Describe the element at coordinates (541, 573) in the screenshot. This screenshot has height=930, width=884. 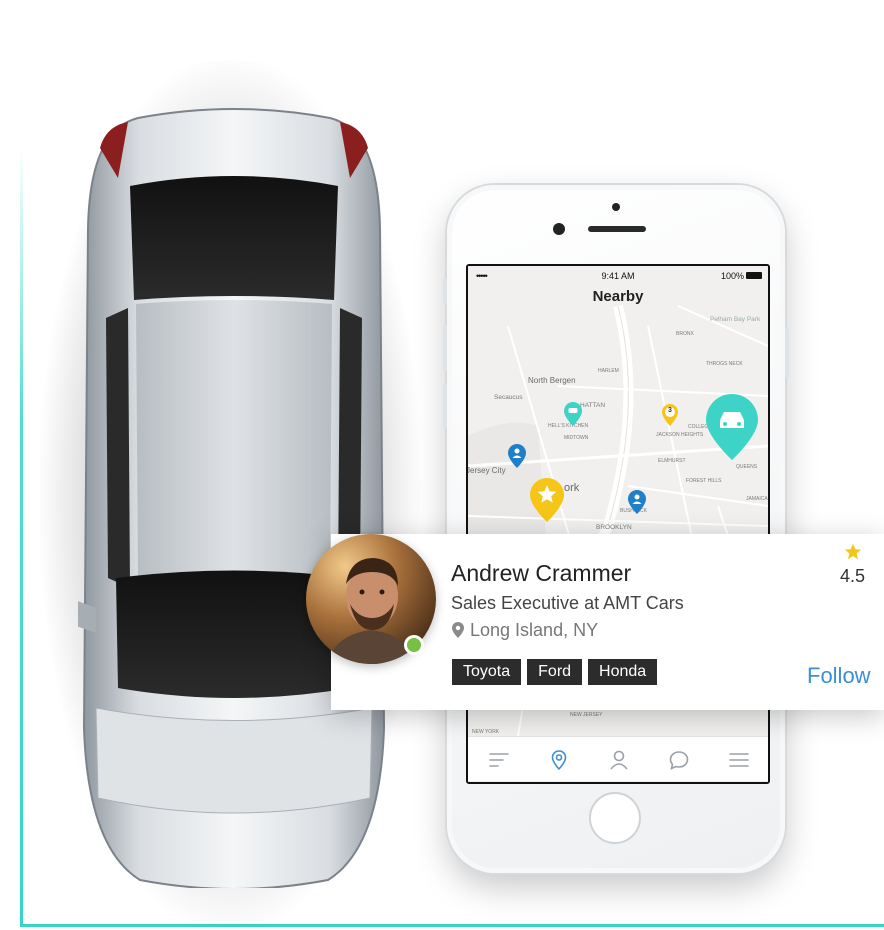
I see `profile-name: Andrew Crammer` at that location.